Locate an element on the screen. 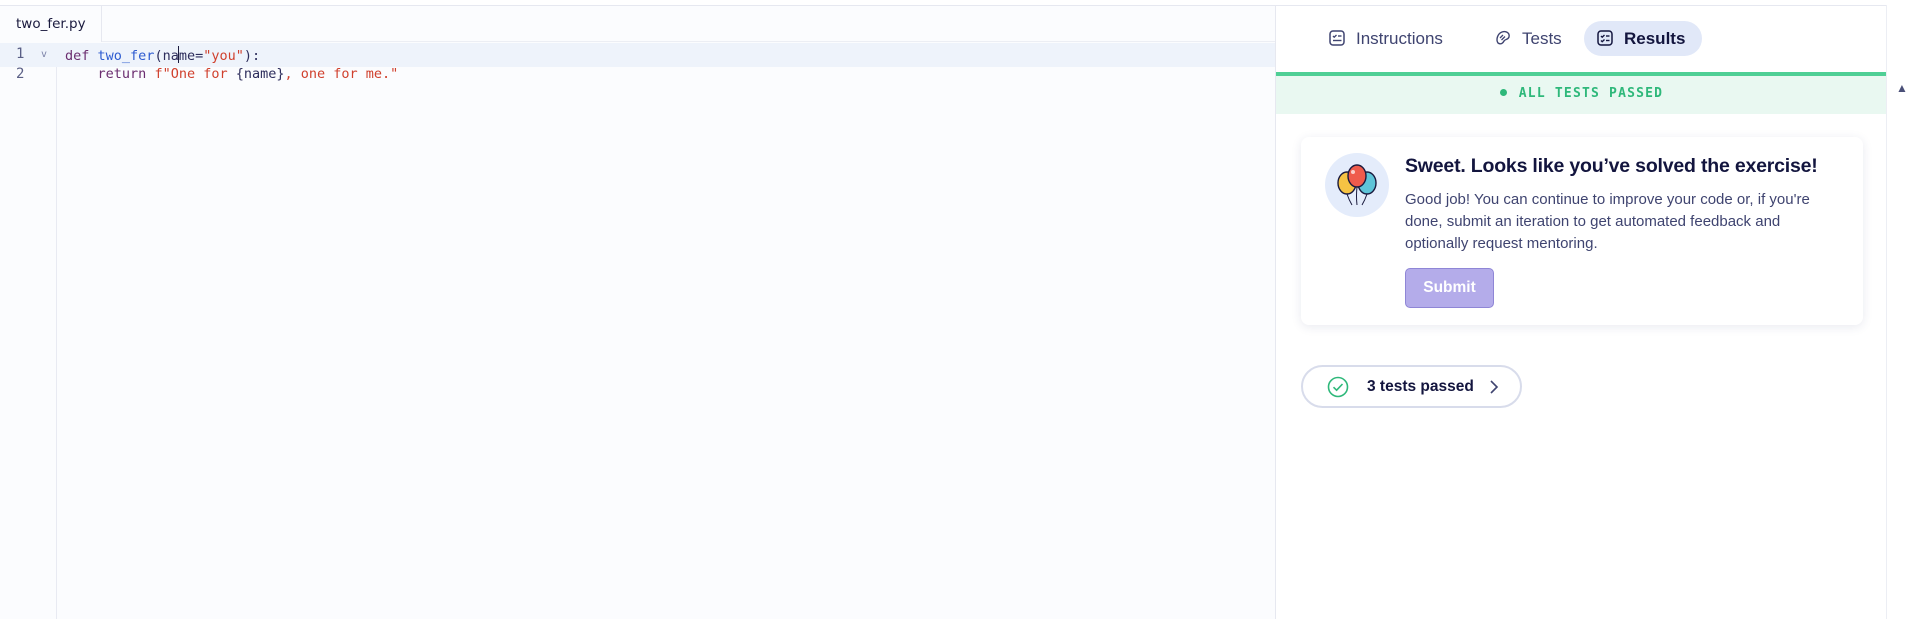 The height and width of the screenshot is (619, 1920). balloons-icon is located at coordinates (1357, 185).